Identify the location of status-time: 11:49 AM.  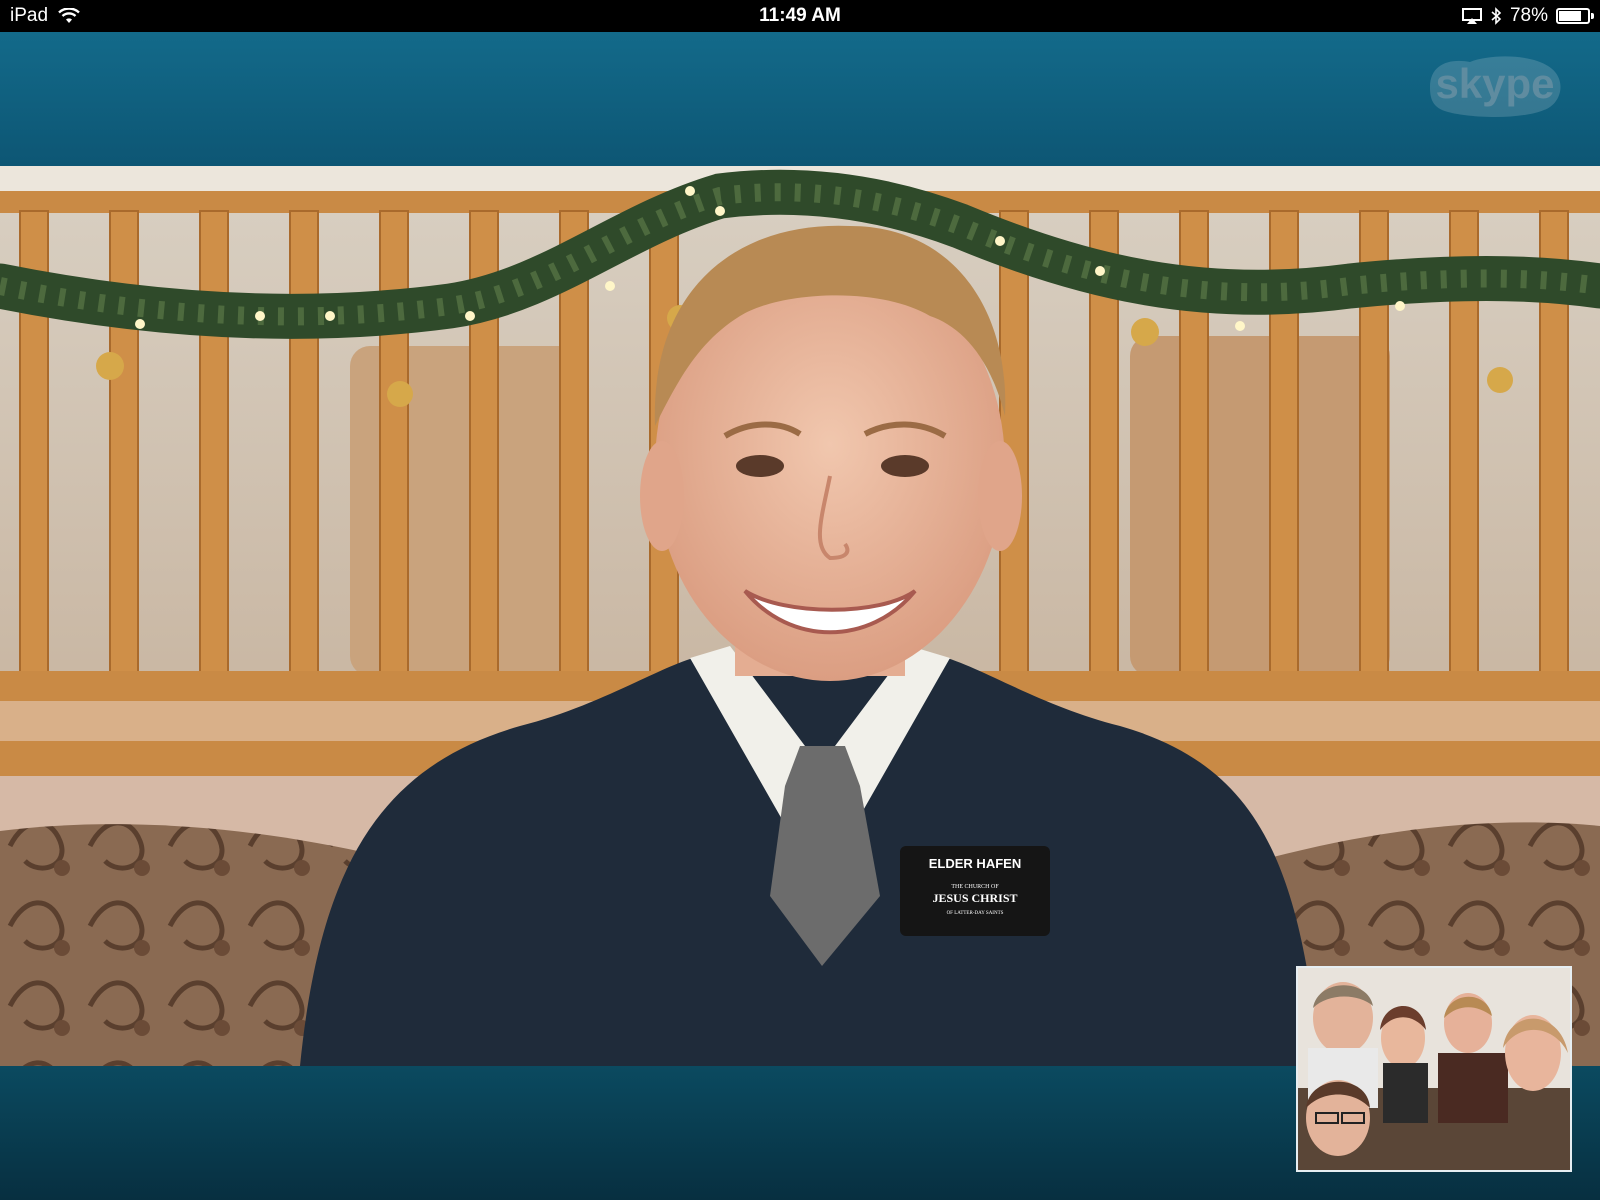
(800, 15).